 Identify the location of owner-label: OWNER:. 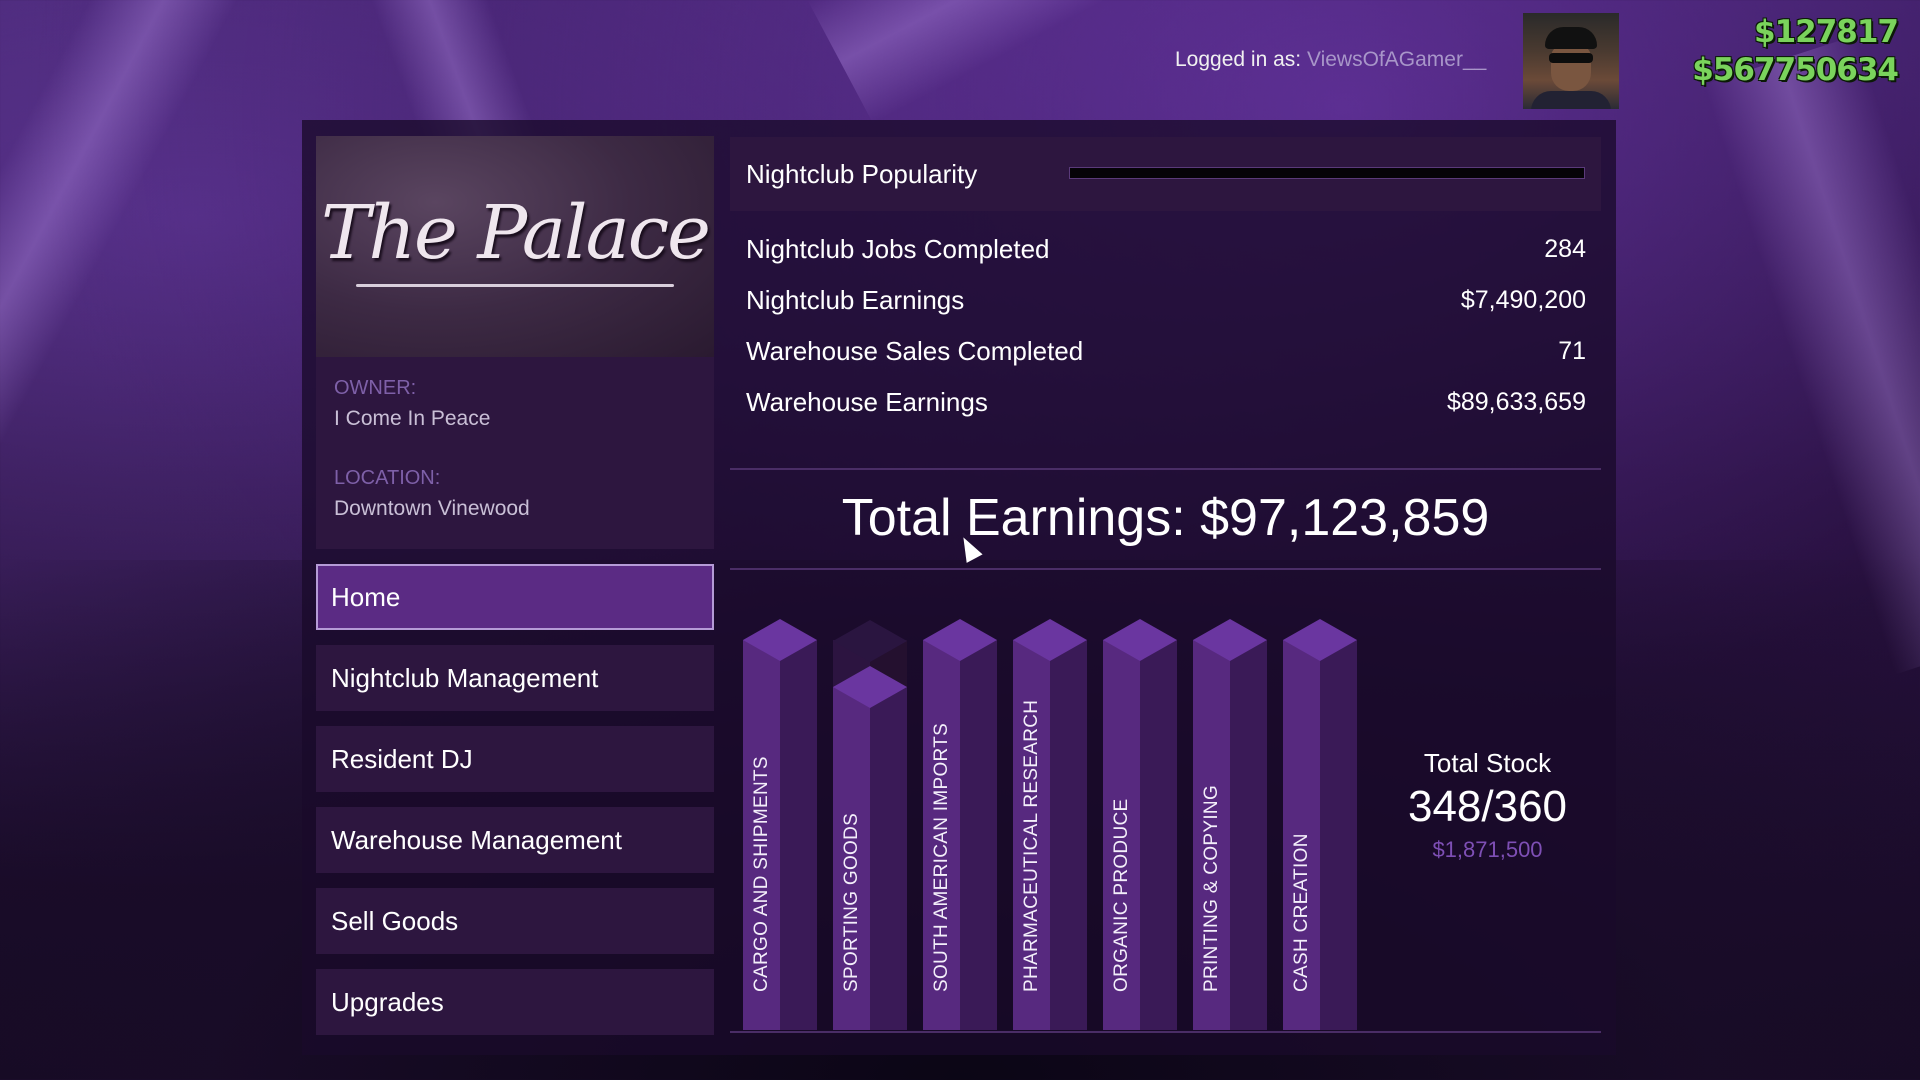
(375, 388).